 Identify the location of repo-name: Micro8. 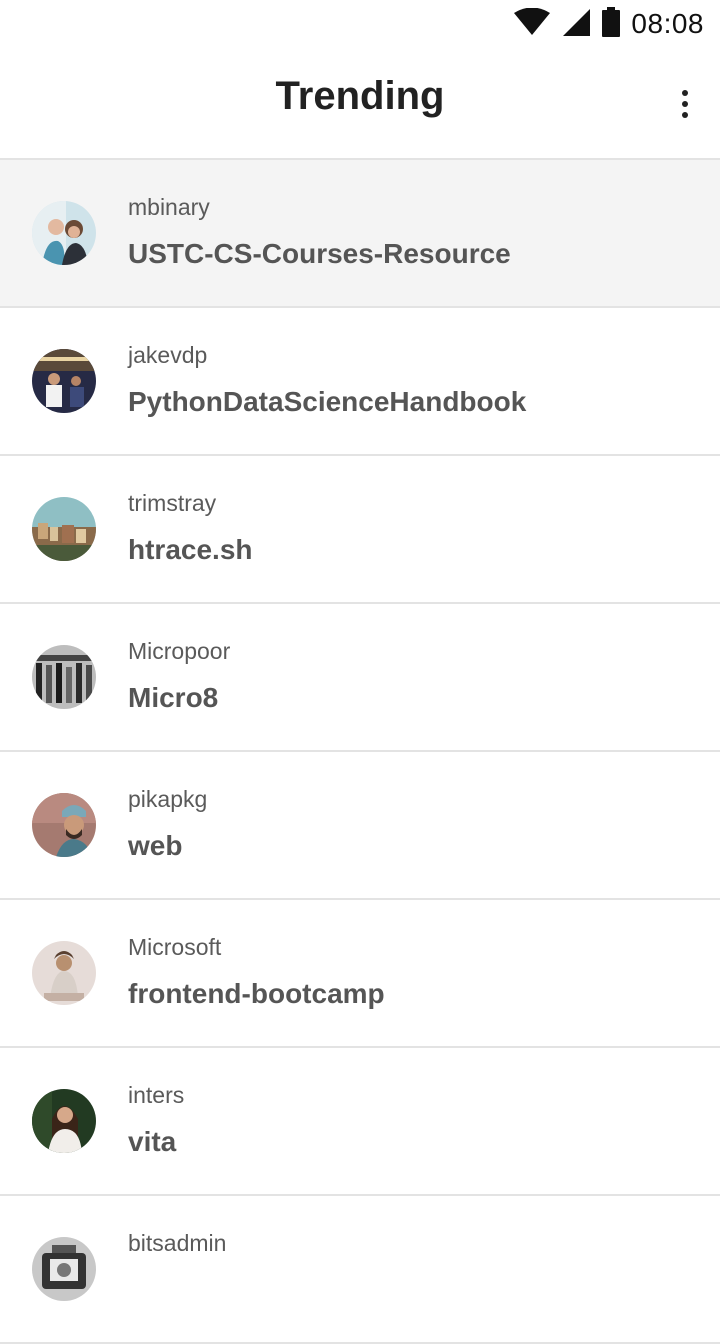
(173, 697).